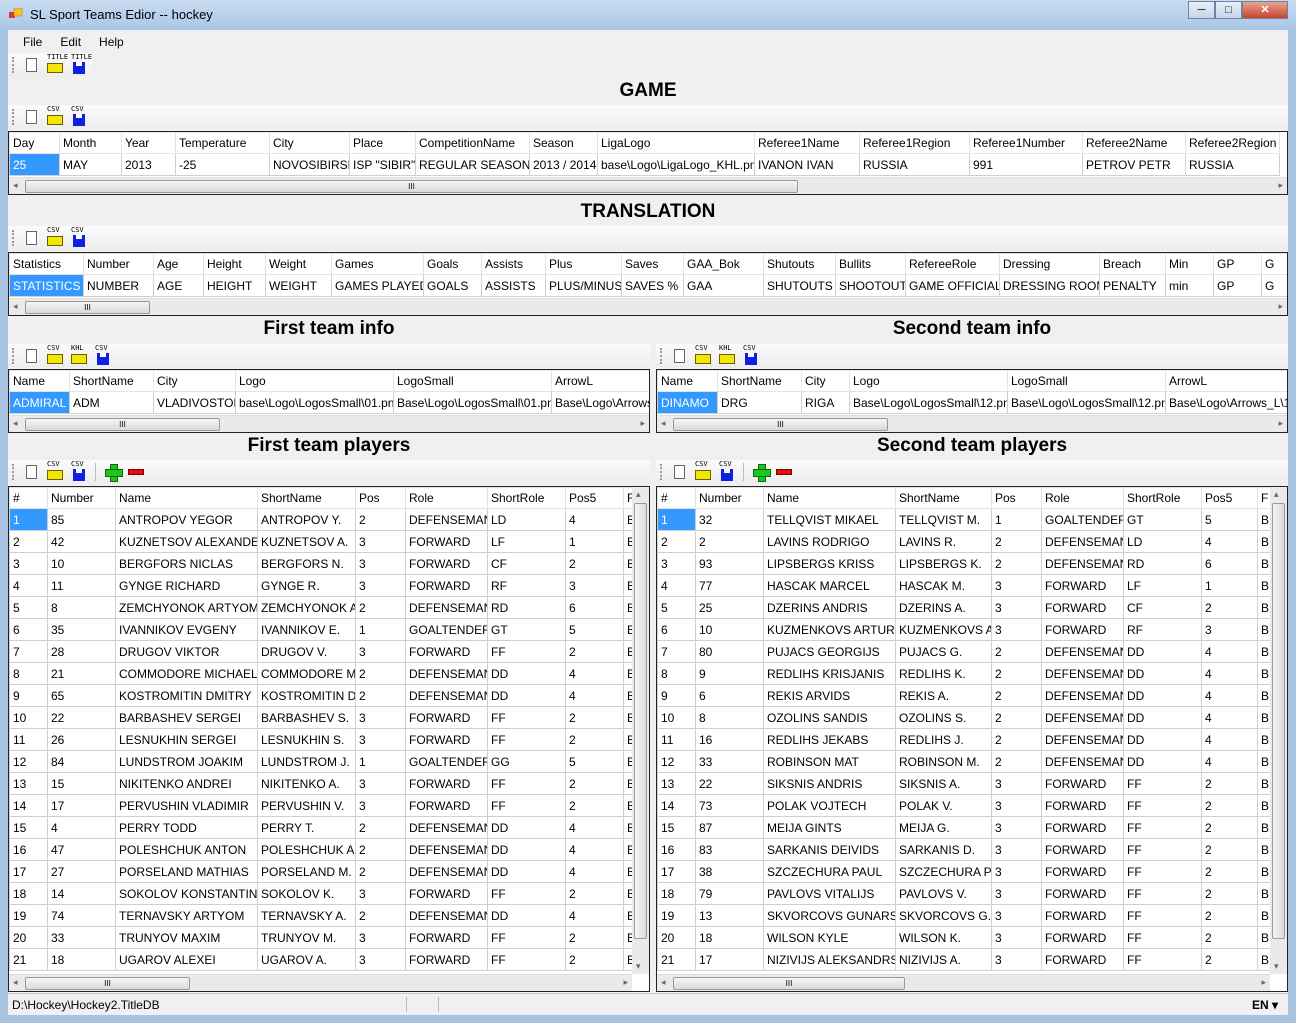 The image size is (1296, 1023). Describe the element at coordinates (306, 498) in the screenshot. I see `column-header: ShortName` at that location.